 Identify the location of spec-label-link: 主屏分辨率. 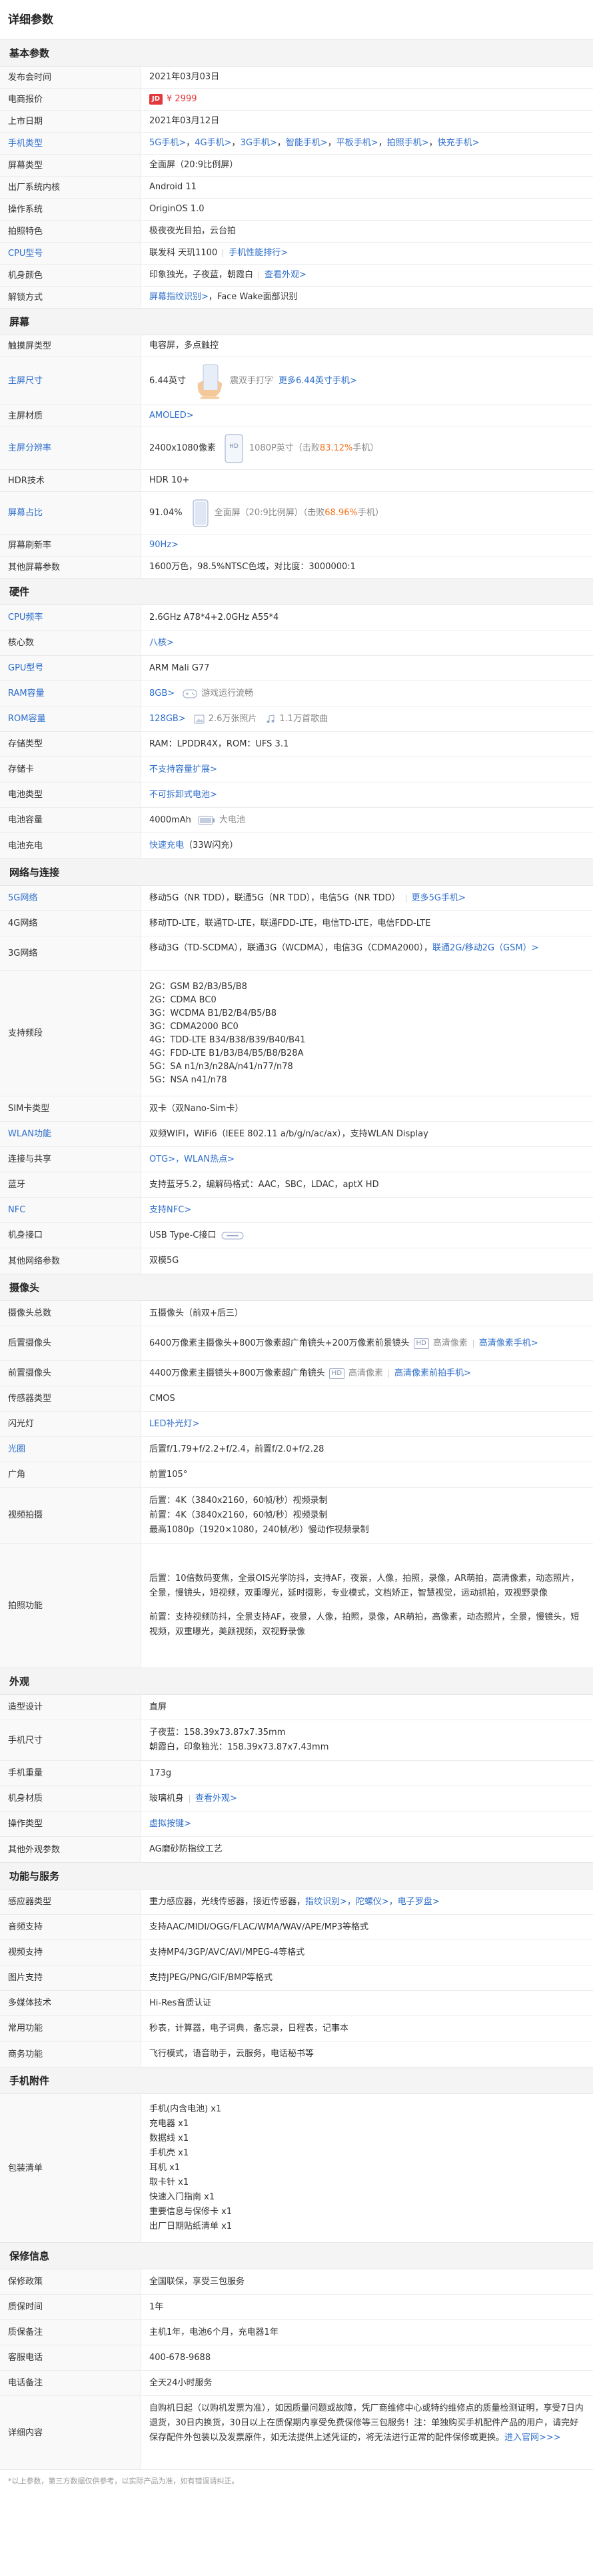
(70, 448).